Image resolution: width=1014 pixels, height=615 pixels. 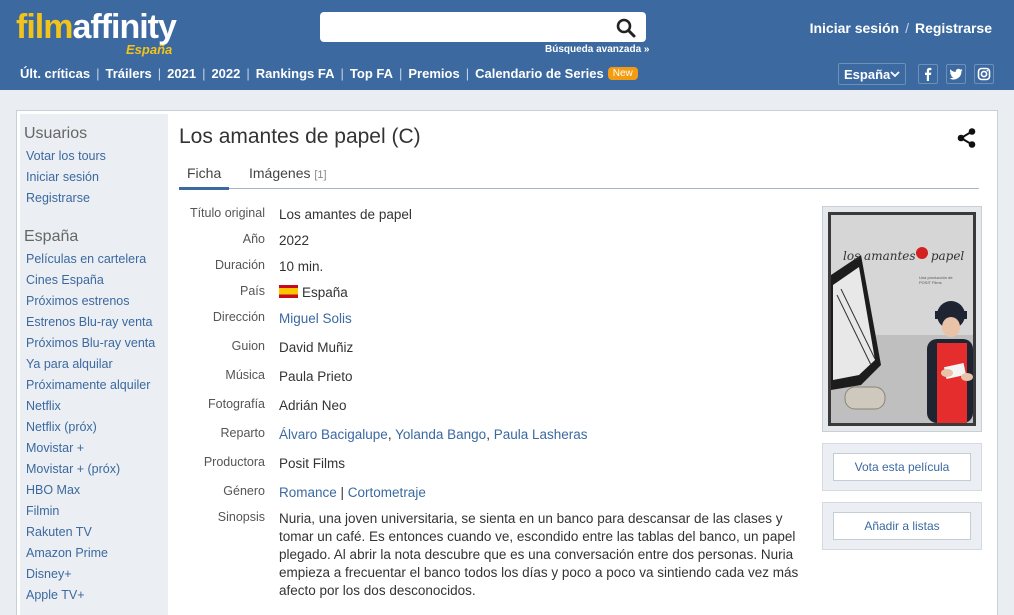 What do you see at coordinates (895, 74) in the screenshot?
I see `chevron-down-icon` at bounding box center [895, 74].